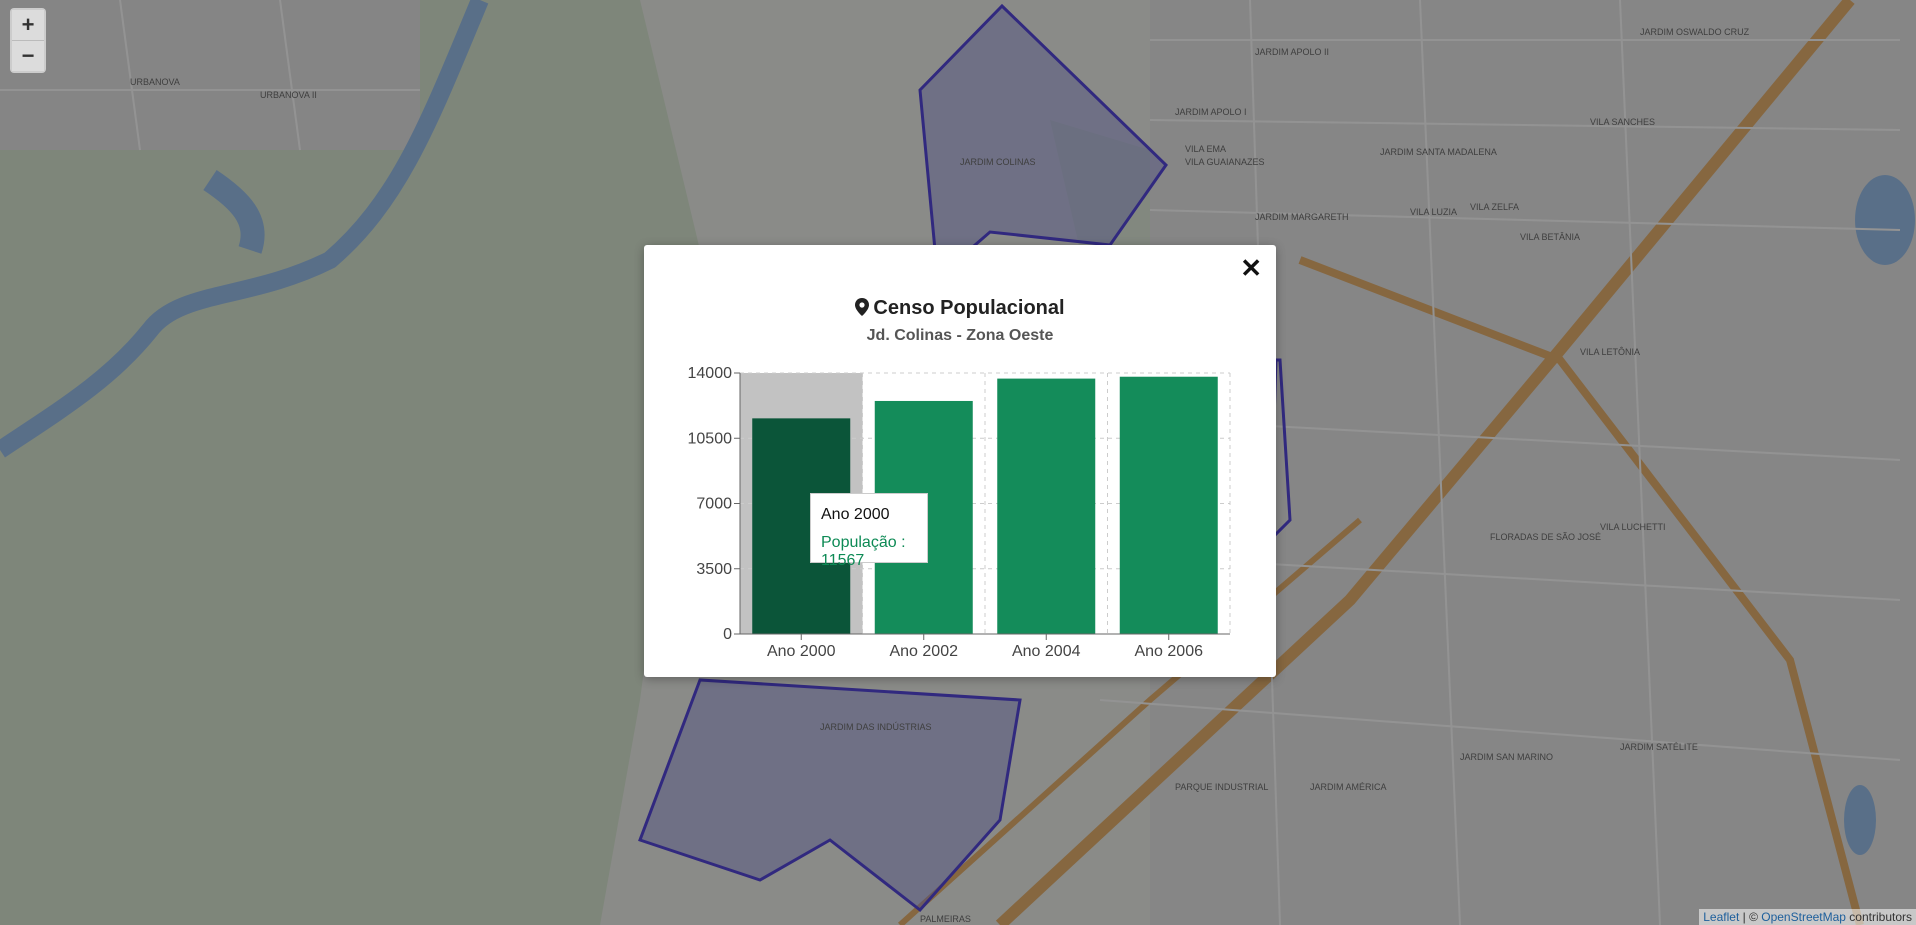 The width and height of the screenshot is (1916, 925). What do you see at coordinates (727, 634) in the screenshot?
I see `y-tick-label: 0` at bounding box center [727, 634].